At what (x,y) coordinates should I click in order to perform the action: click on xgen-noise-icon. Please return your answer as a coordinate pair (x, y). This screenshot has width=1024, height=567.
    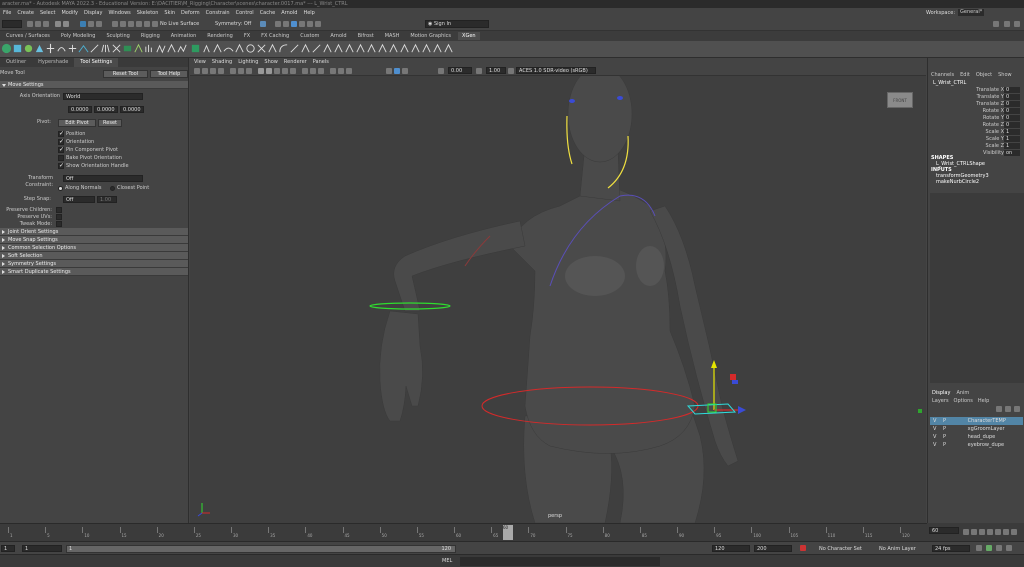
    Looking at the image, I should click on (182, 48).